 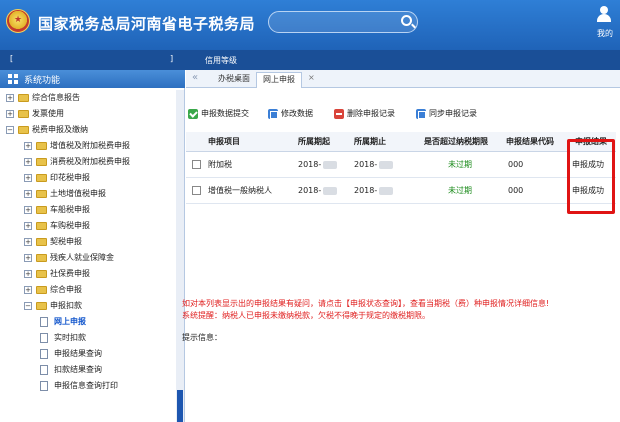 What do you see at coordinates (221, 60) in the screenshot?
I see `credit-level-label: 信用等级` at bounding box center [221, 60].